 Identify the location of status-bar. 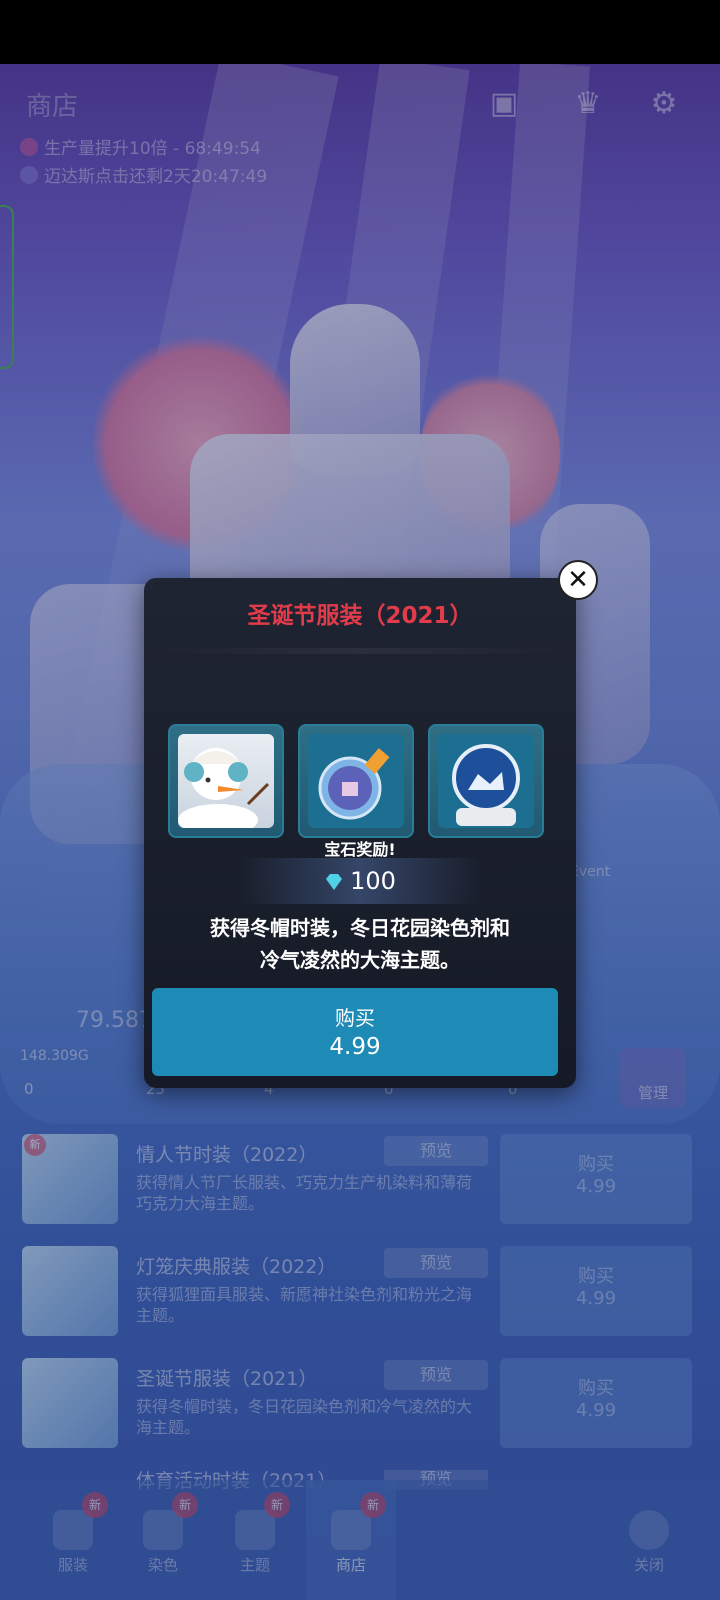
(360, 32).